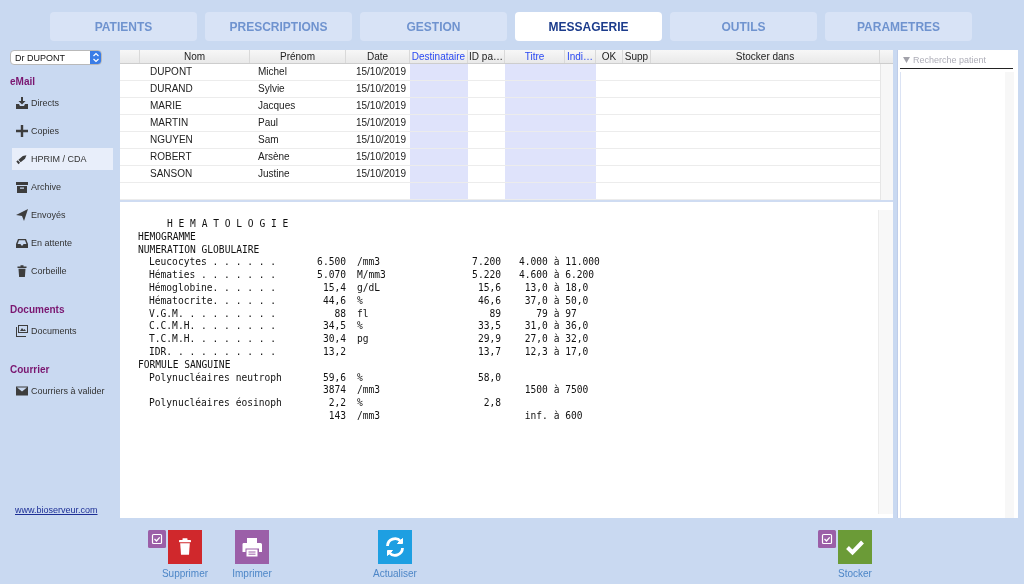  What do you see at coordinates (199, 250) in the screenshot?
I see `report-heading: NUMERATION GLOBULAIRE` at bounding box center [199, 250].